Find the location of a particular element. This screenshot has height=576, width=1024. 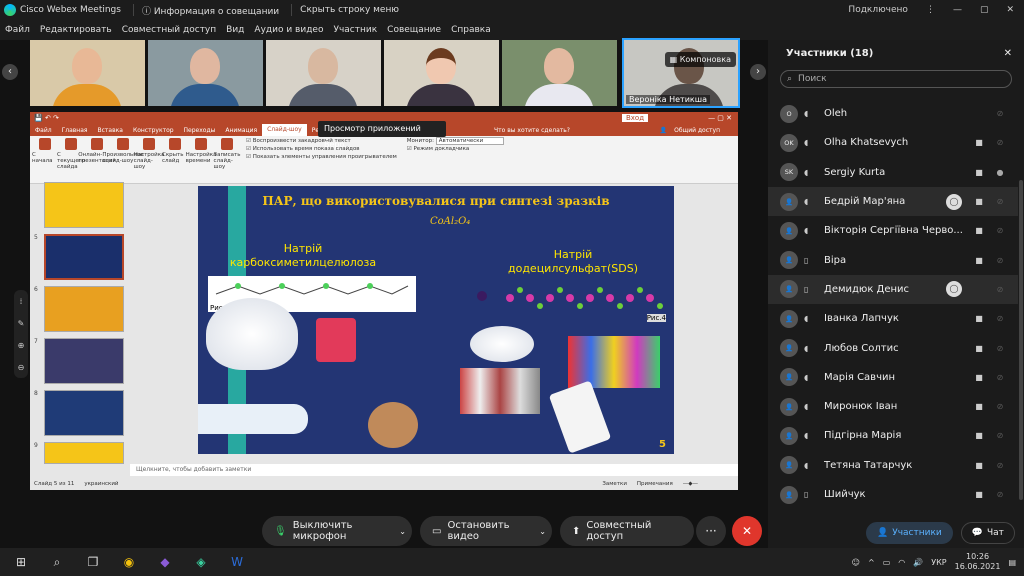

task-view-icon: ❐ is located at coordinates (93, 562).